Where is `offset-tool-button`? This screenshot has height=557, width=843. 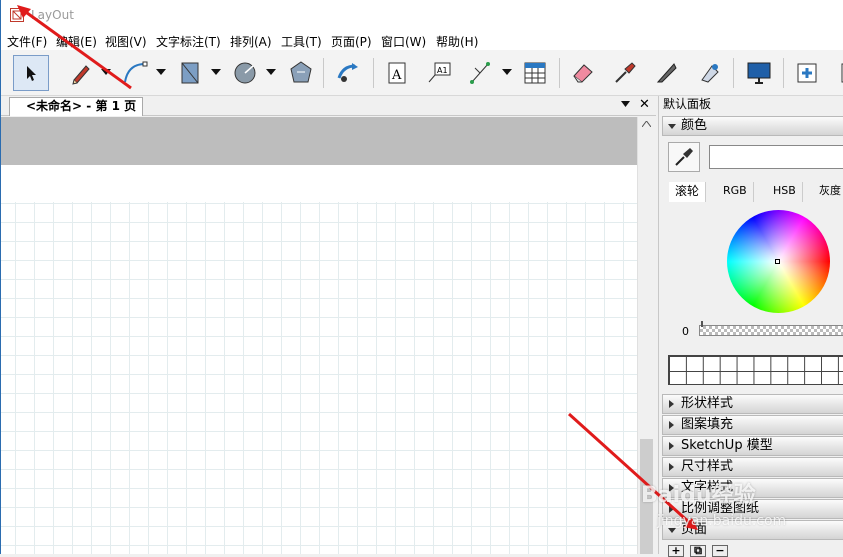
offset-tool-button is located at coordinates (348, 73).